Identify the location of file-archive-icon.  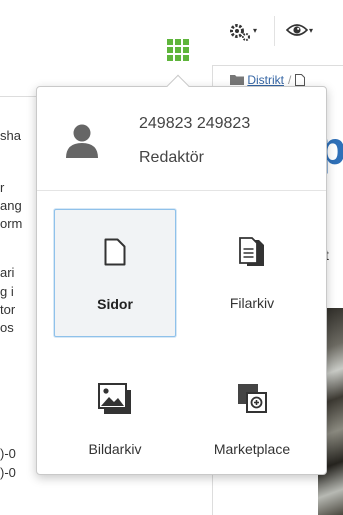
(251, 251).